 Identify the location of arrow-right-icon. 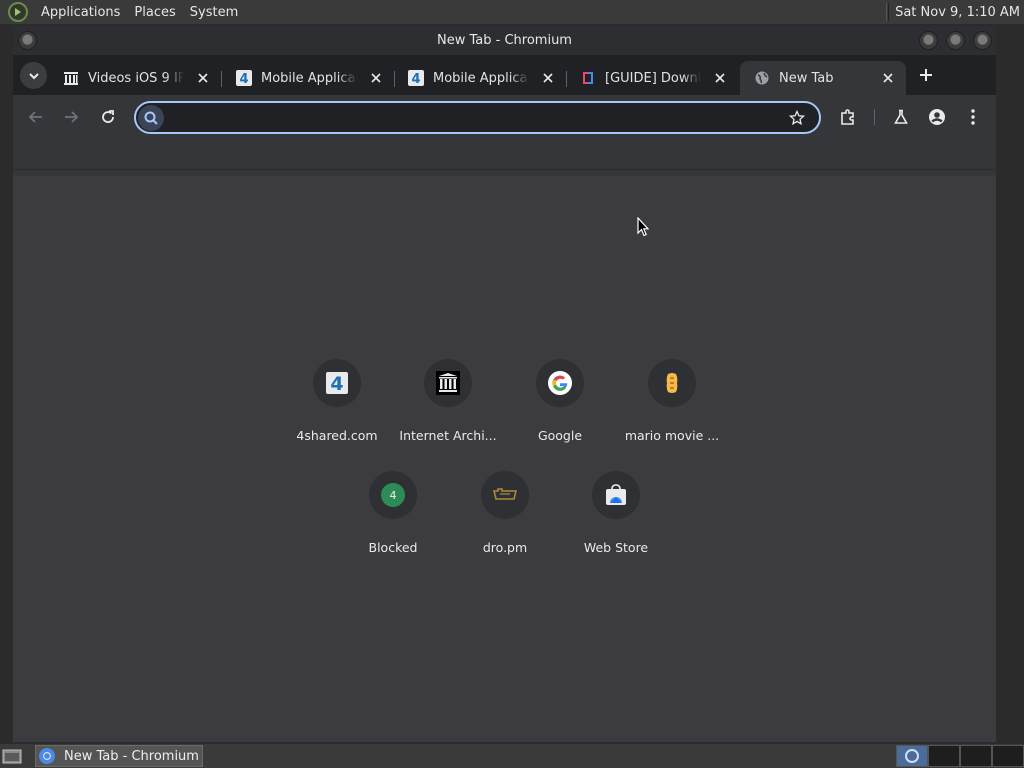
(72, 117).